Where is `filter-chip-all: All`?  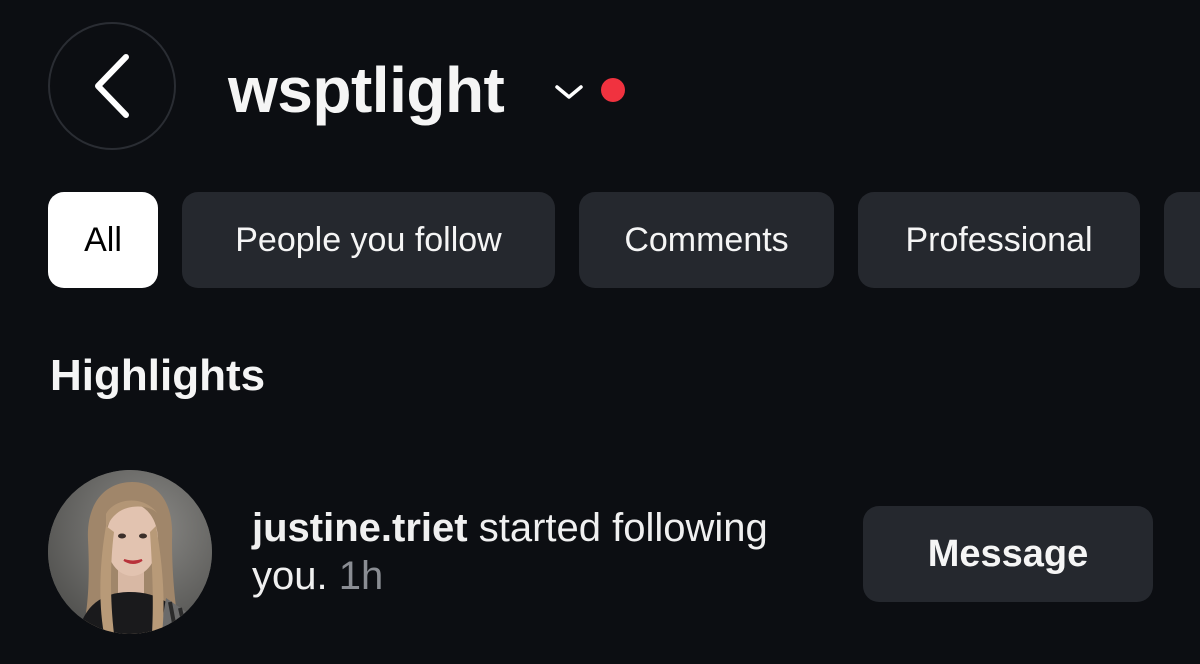
filter-chip-all: All is located at coordinates (103, 240).